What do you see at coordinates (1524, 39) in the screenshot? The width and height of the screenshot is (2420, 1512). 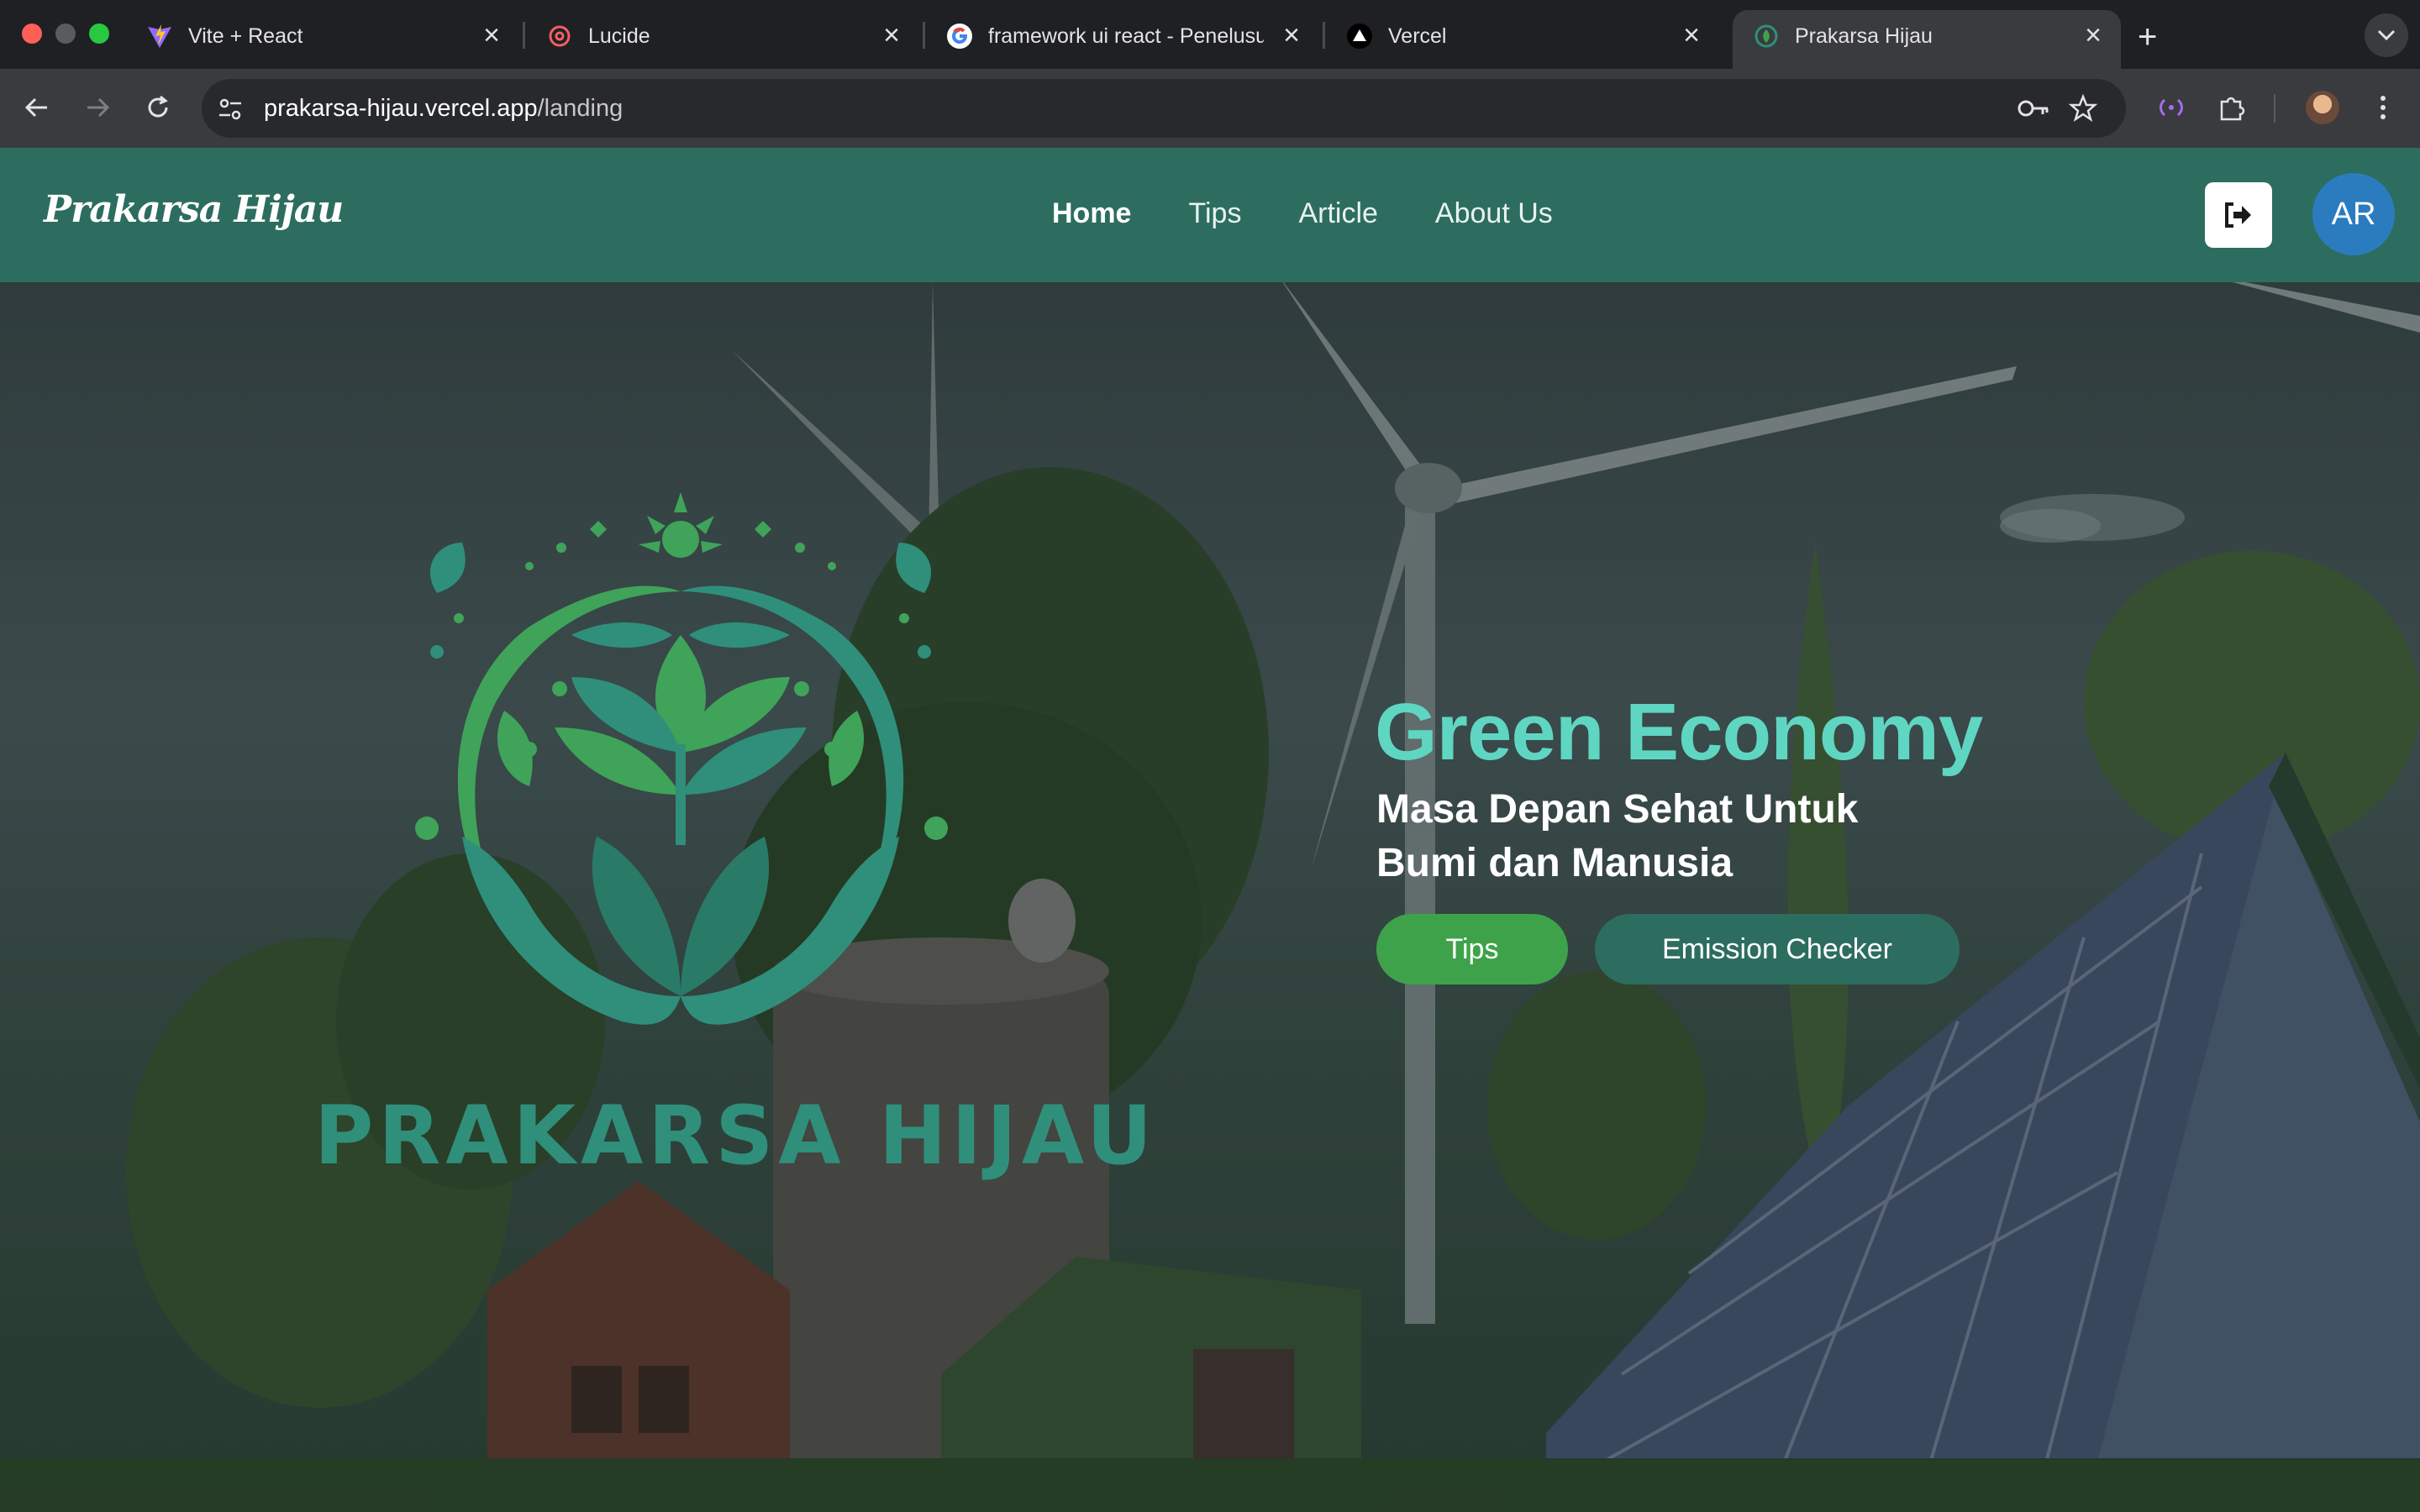 I see `browser-tab: Vercel ×` at bounding box center [1524, 39].